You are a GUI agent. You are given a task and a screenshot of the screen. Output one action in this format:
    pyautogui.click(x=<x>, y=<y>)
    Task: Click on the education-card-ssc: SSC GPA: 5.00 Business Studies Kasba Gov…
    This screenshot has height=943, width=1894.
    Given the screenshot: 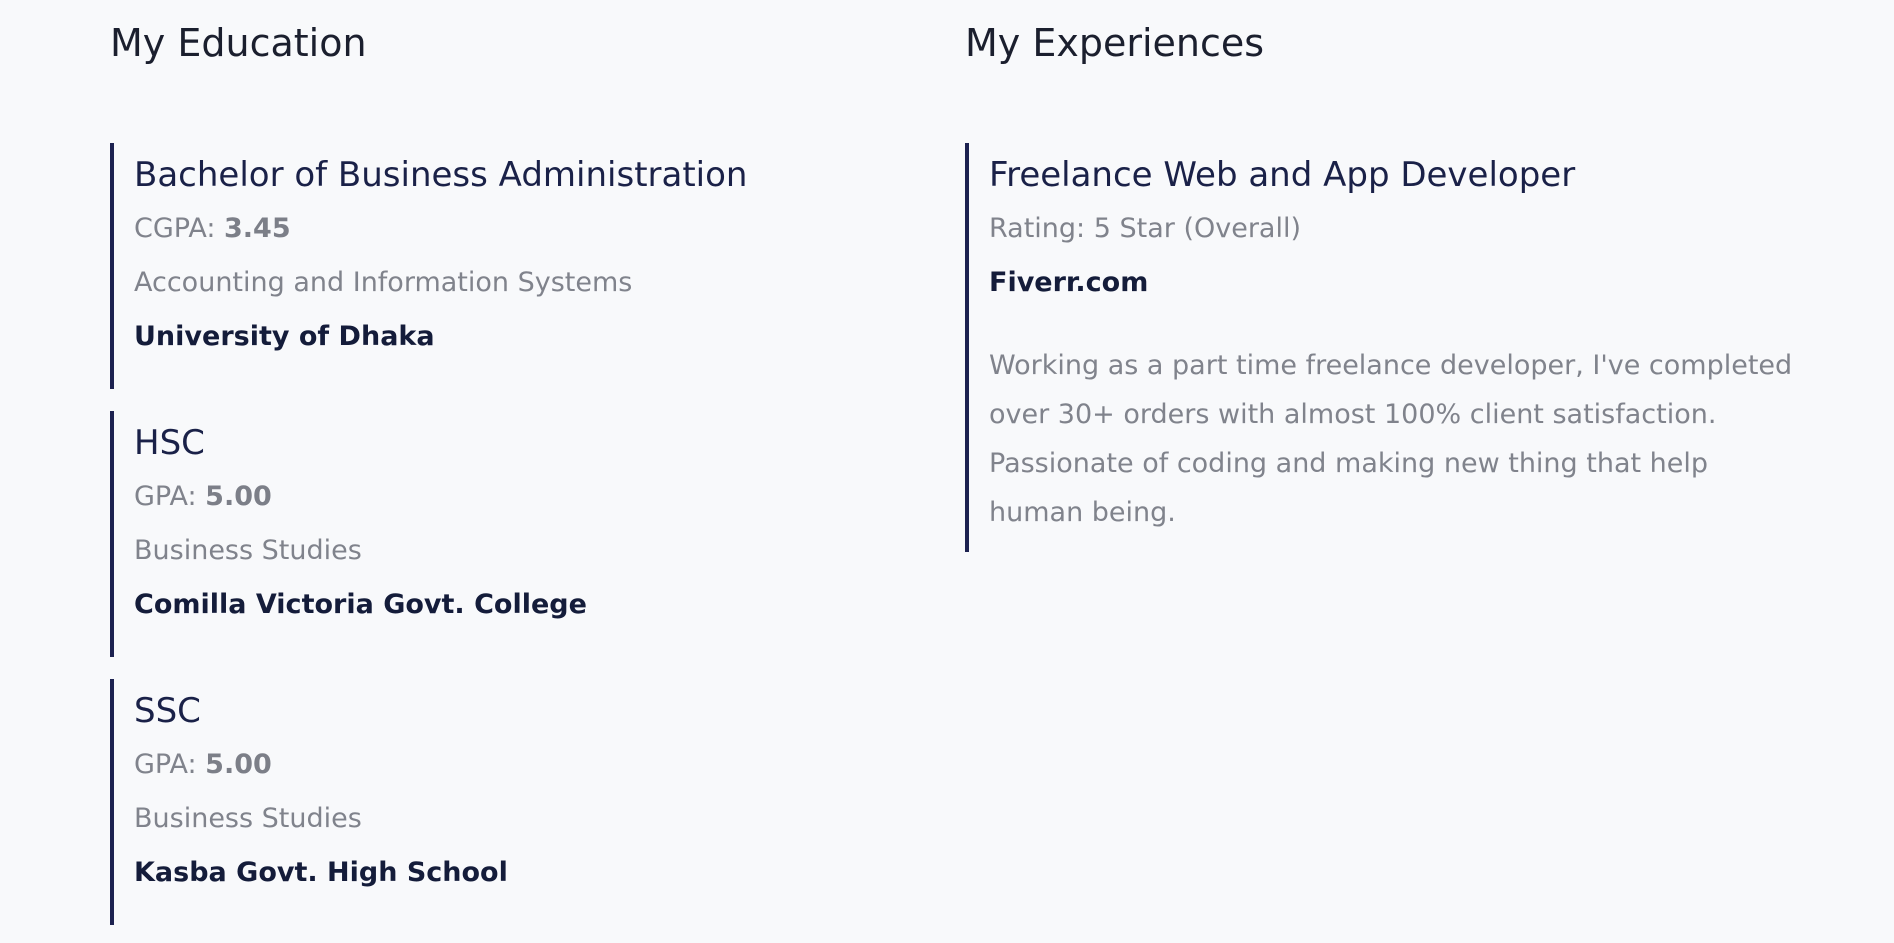 What is the action you would take?
    pyautogui.click(x=309, y=802)
    